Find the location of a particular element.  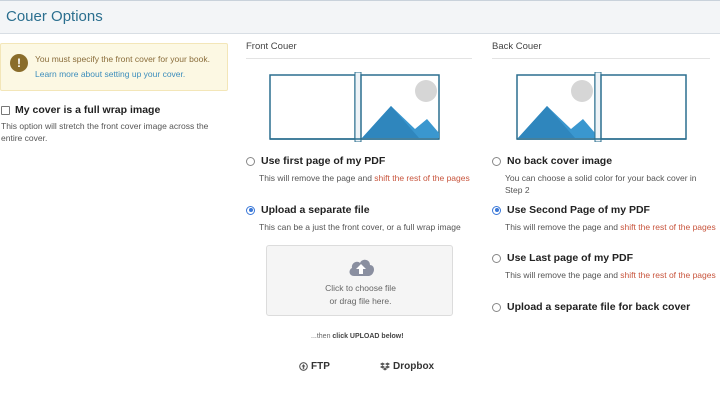

back-option-upload: Upload a separate file for back cover is located at coordinates (591, 307).